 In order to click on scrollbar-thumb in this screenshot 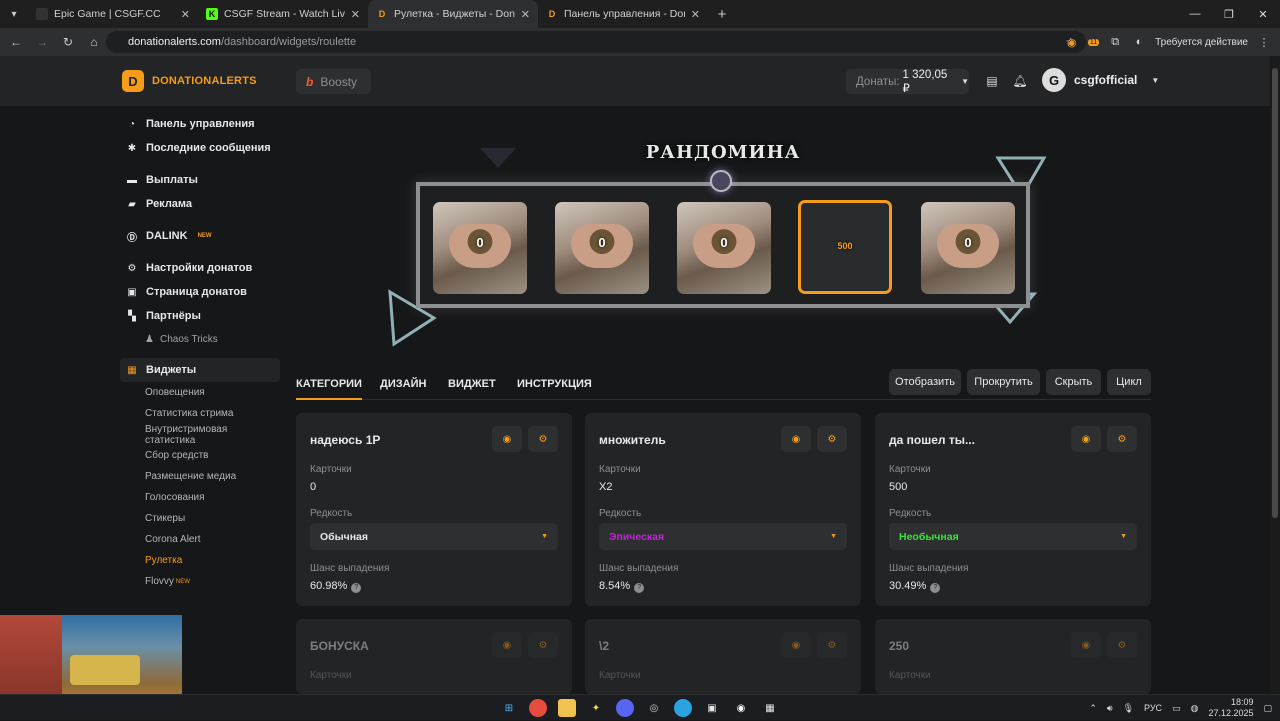, I will do `click(1275, 293)`.